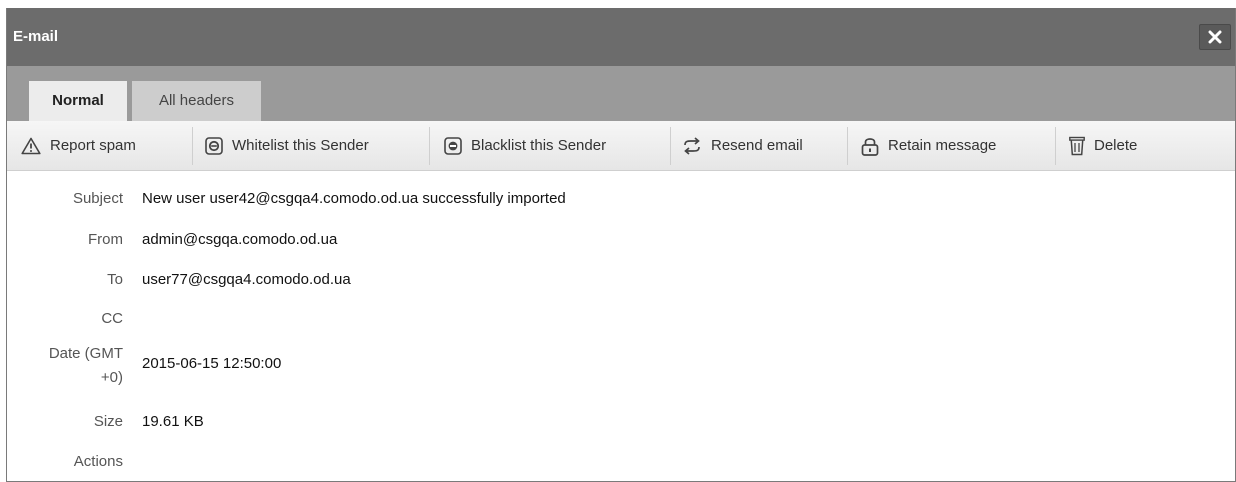 The height and width of the screenshot is (482, 1236). What do you see at coordinates (1116, 145) in the screenshot?
I see `delete-label: Delete` at bounding box center [1116, 145].